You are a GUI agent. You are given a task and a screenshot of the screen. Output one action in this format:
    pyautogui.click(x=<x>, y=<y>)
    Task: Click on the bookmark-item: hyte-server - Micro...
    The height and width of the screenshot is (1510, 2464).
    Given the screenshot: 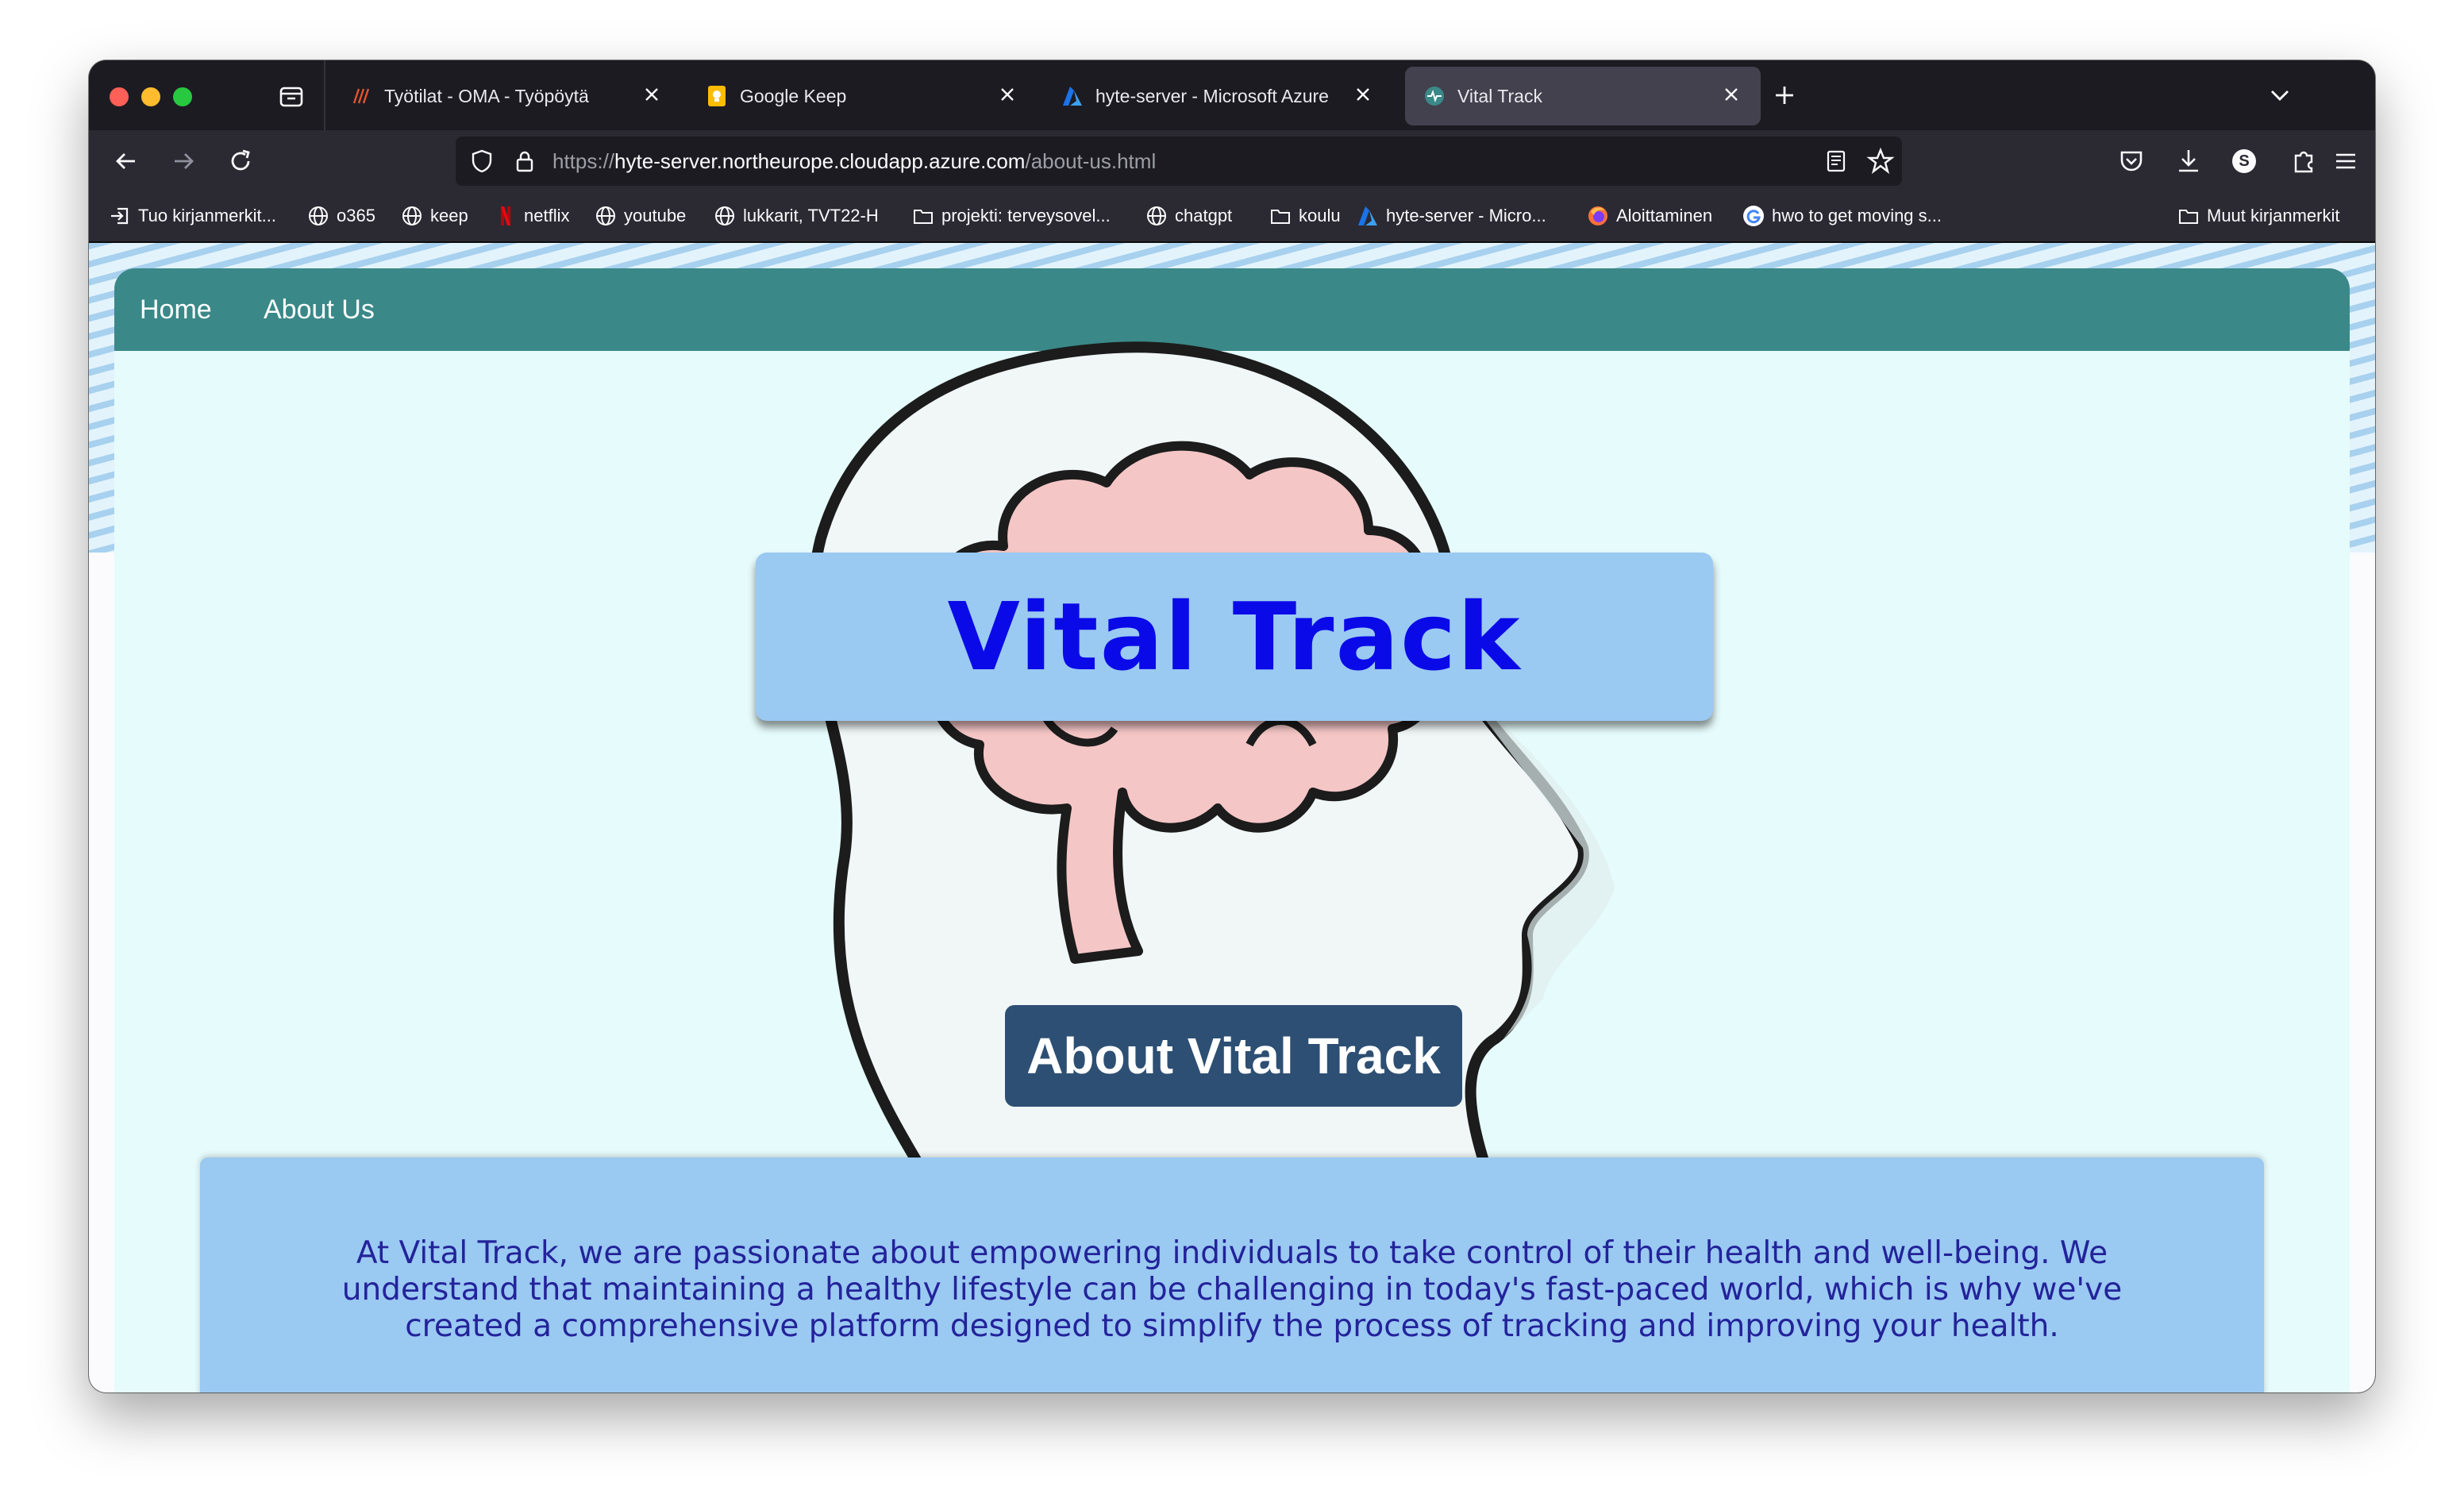 What is the action you would take?
    pyautogui.click(x=1451, y=216)
    